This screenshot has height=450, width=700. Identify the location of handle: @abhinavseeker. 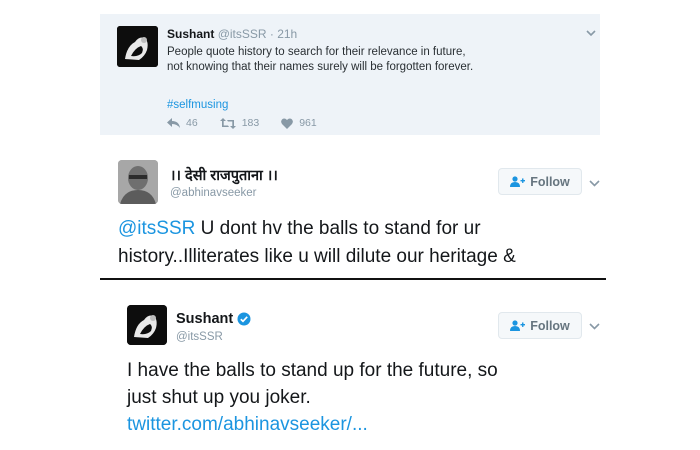
(213, 193).